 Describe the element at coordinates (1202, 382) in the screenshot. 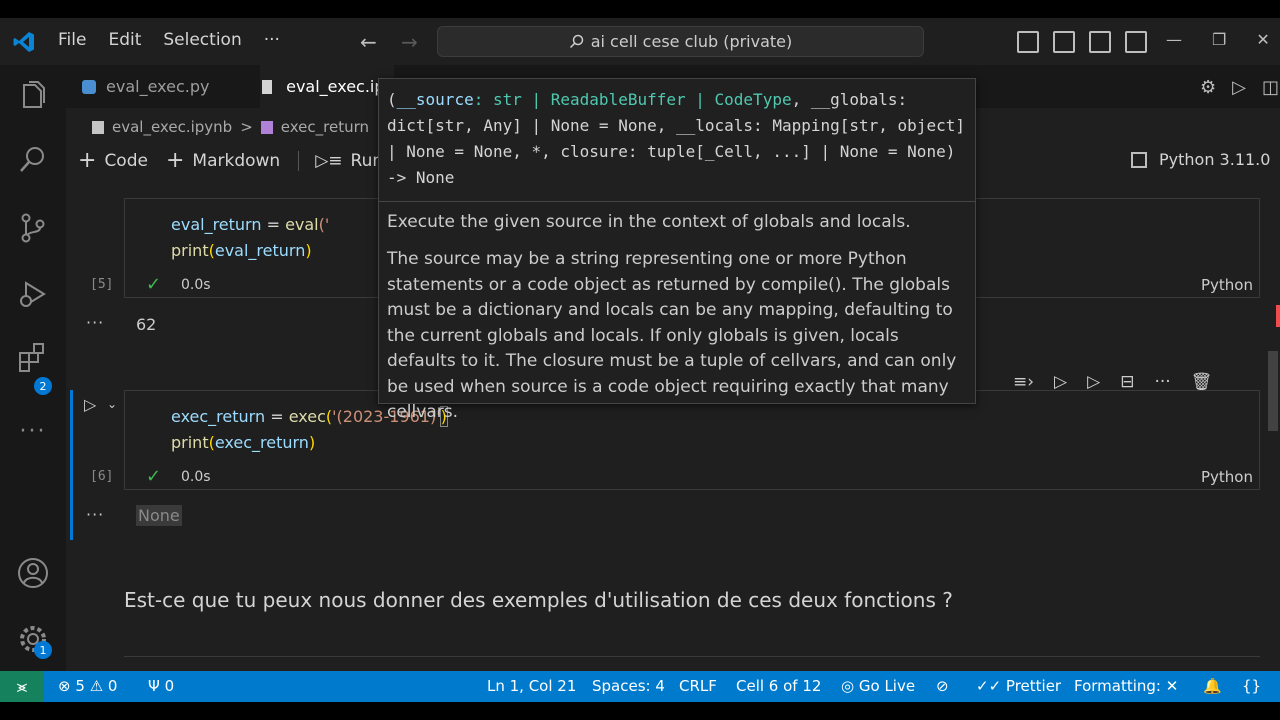

I see `delete-cell-icon: 🗑` at that location.